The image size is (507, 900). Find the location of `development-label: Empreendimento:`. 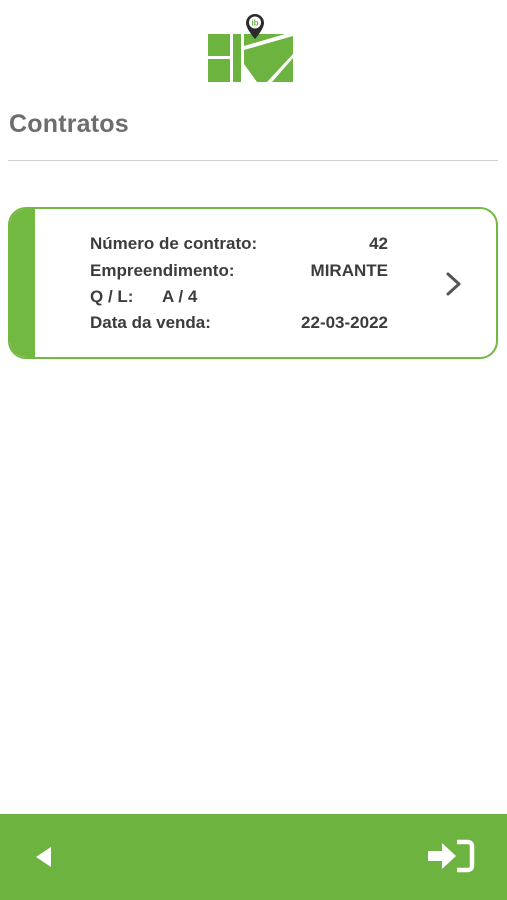

development-label: Empreendimento: is located at coordinates (162, 270).